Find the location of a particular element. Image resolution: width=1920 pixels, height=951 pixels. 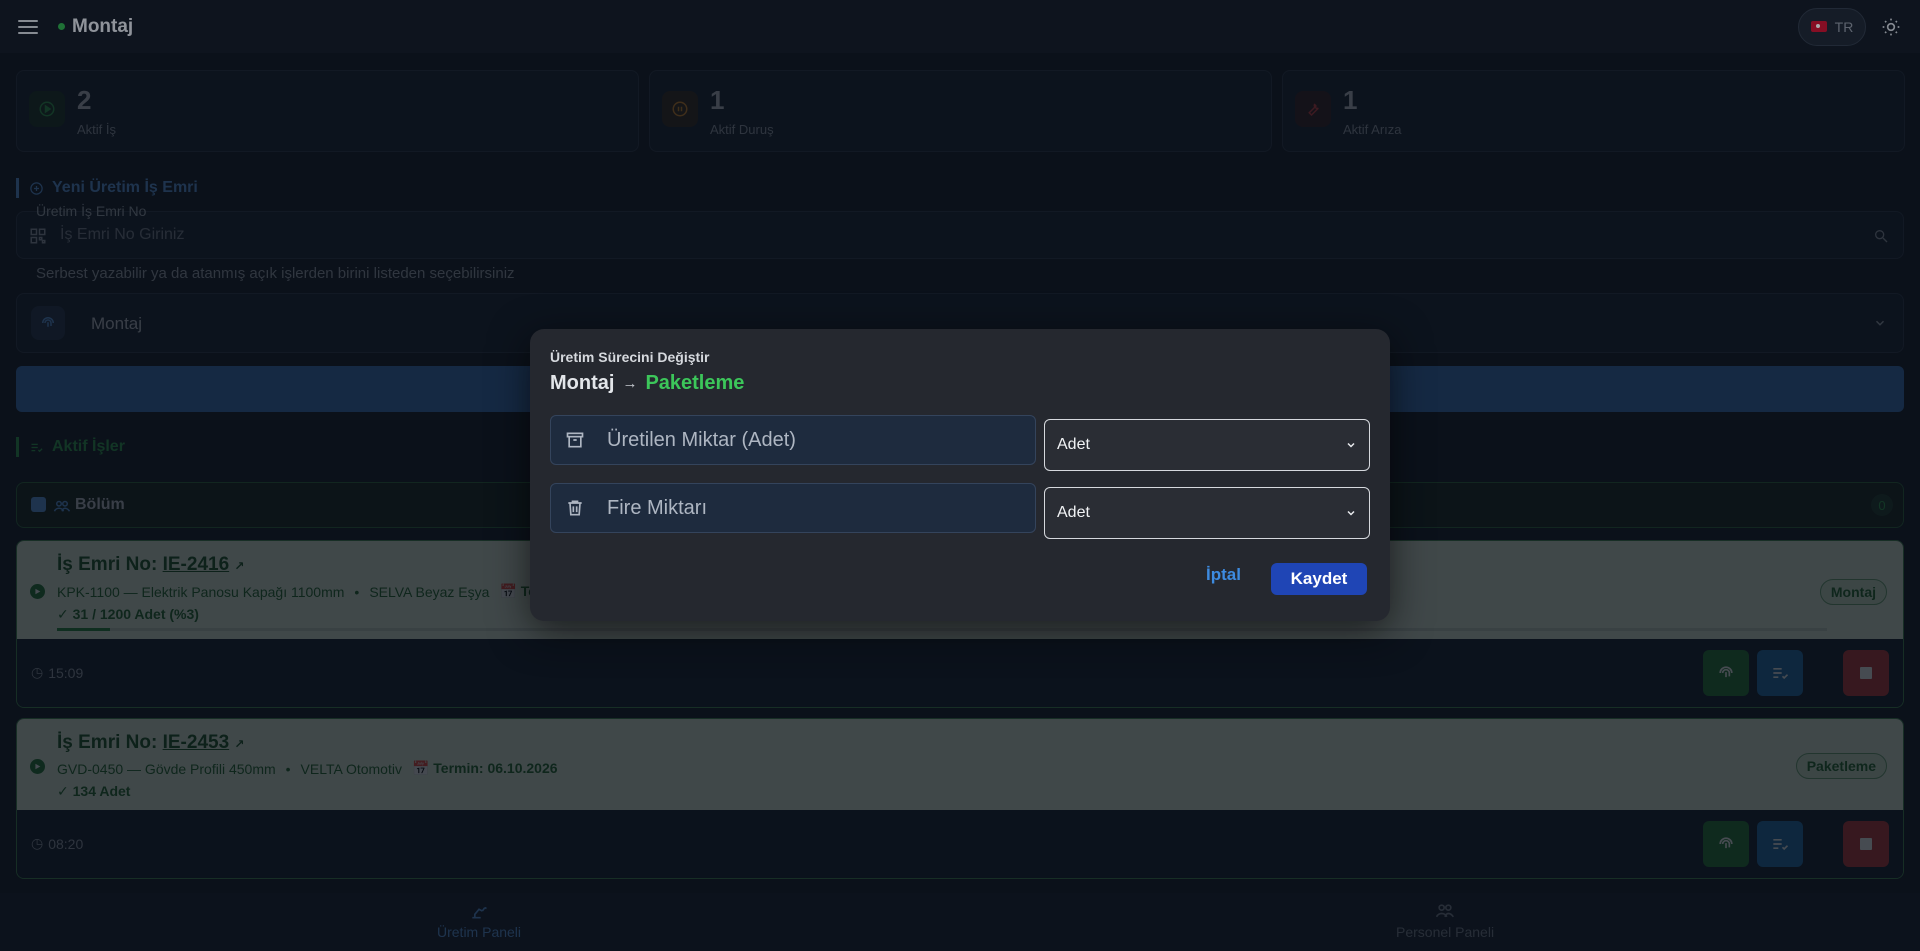

produced-quantity-placeholder: Üretilen Miktar (Adet) is located at coordinates (701, 439).